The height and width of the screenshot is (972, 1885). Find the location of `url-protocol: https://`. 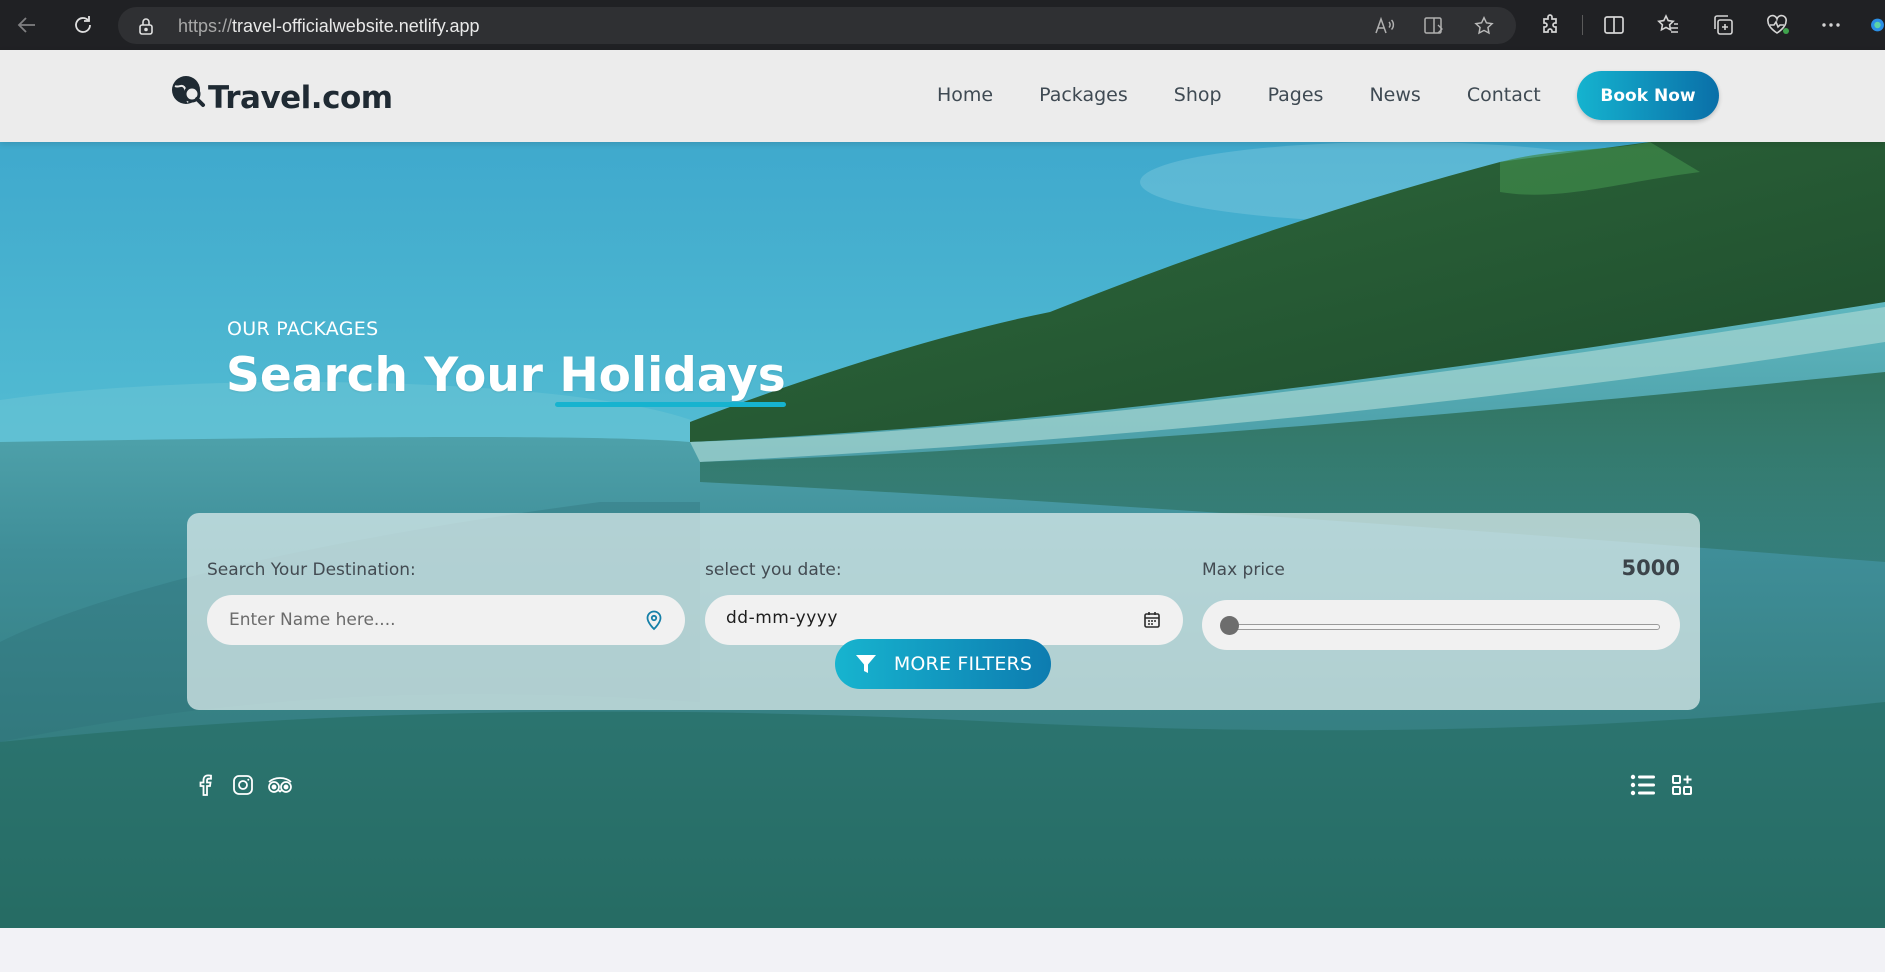

url-protocol: https:// is located at coordinates (205, 26).